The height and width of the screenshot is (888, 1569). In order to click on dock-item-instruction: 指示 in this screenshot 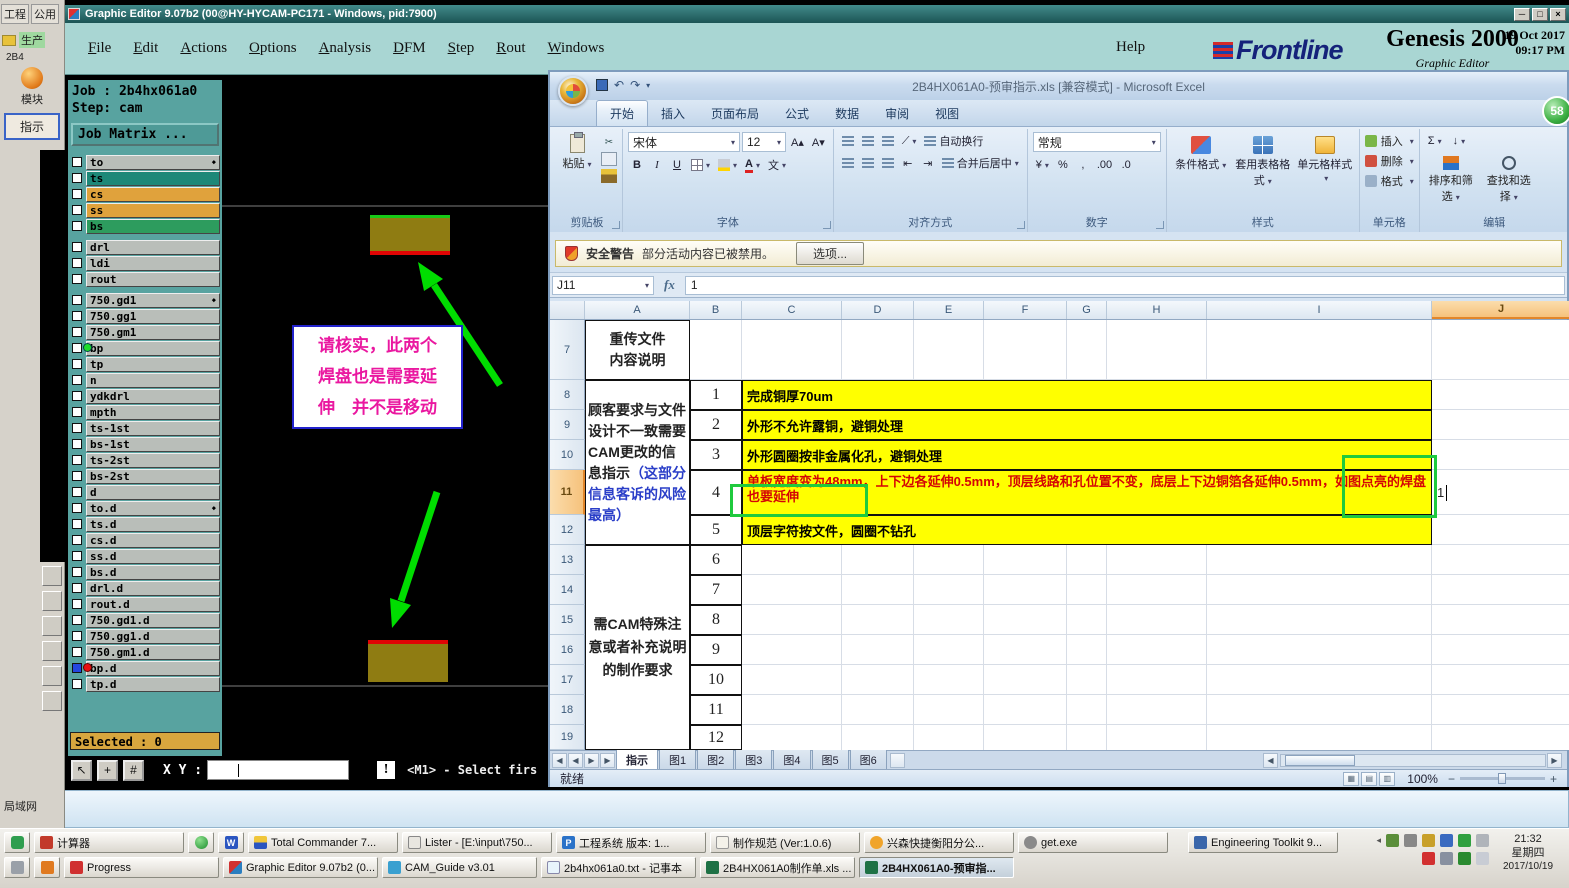, I will do `click(32, 126)`.